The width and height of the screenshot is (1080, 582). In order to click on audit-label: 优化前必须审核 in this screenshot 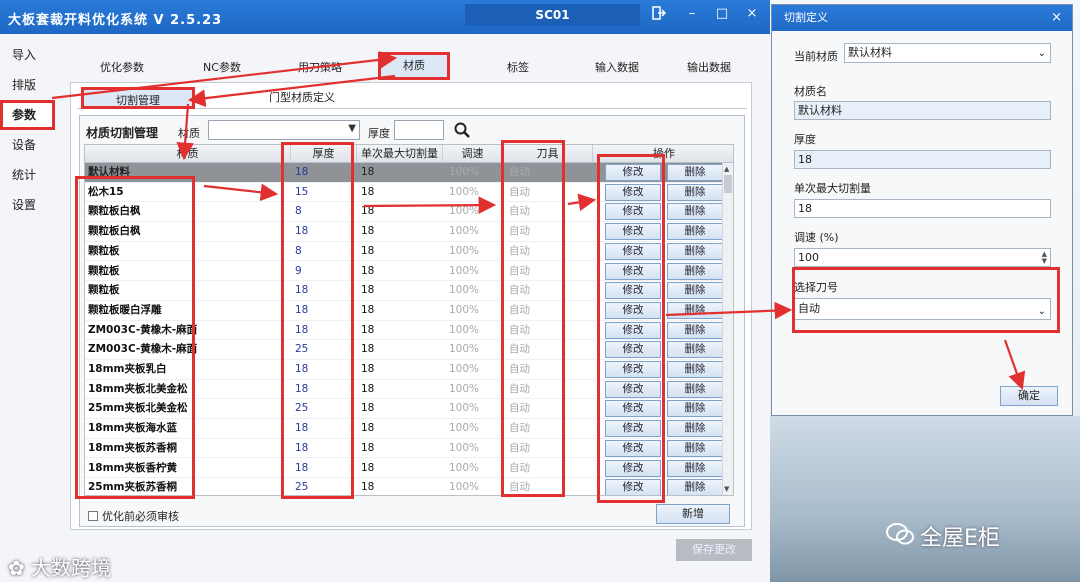, I will do `click(140, 516)`.